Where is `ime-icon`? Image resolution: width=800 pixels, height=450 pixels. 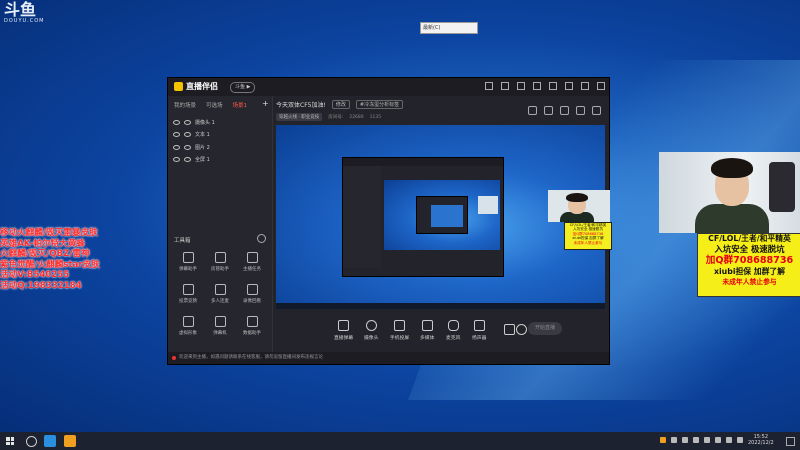
ime-icon is located at coordinates (729, 440).